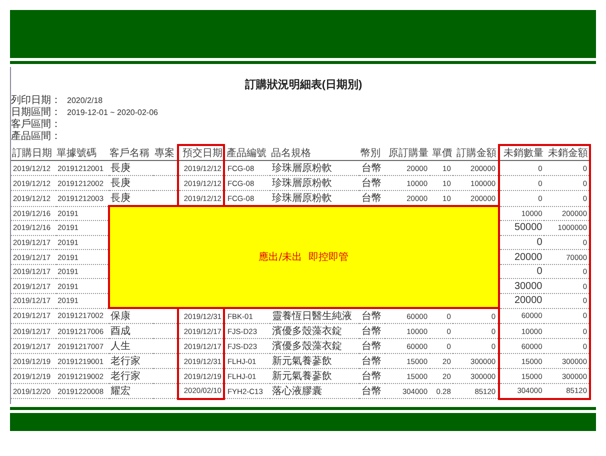 This screenshot has height=456, width=606. I want to click on table-cell: 50000, so click(521, 228).